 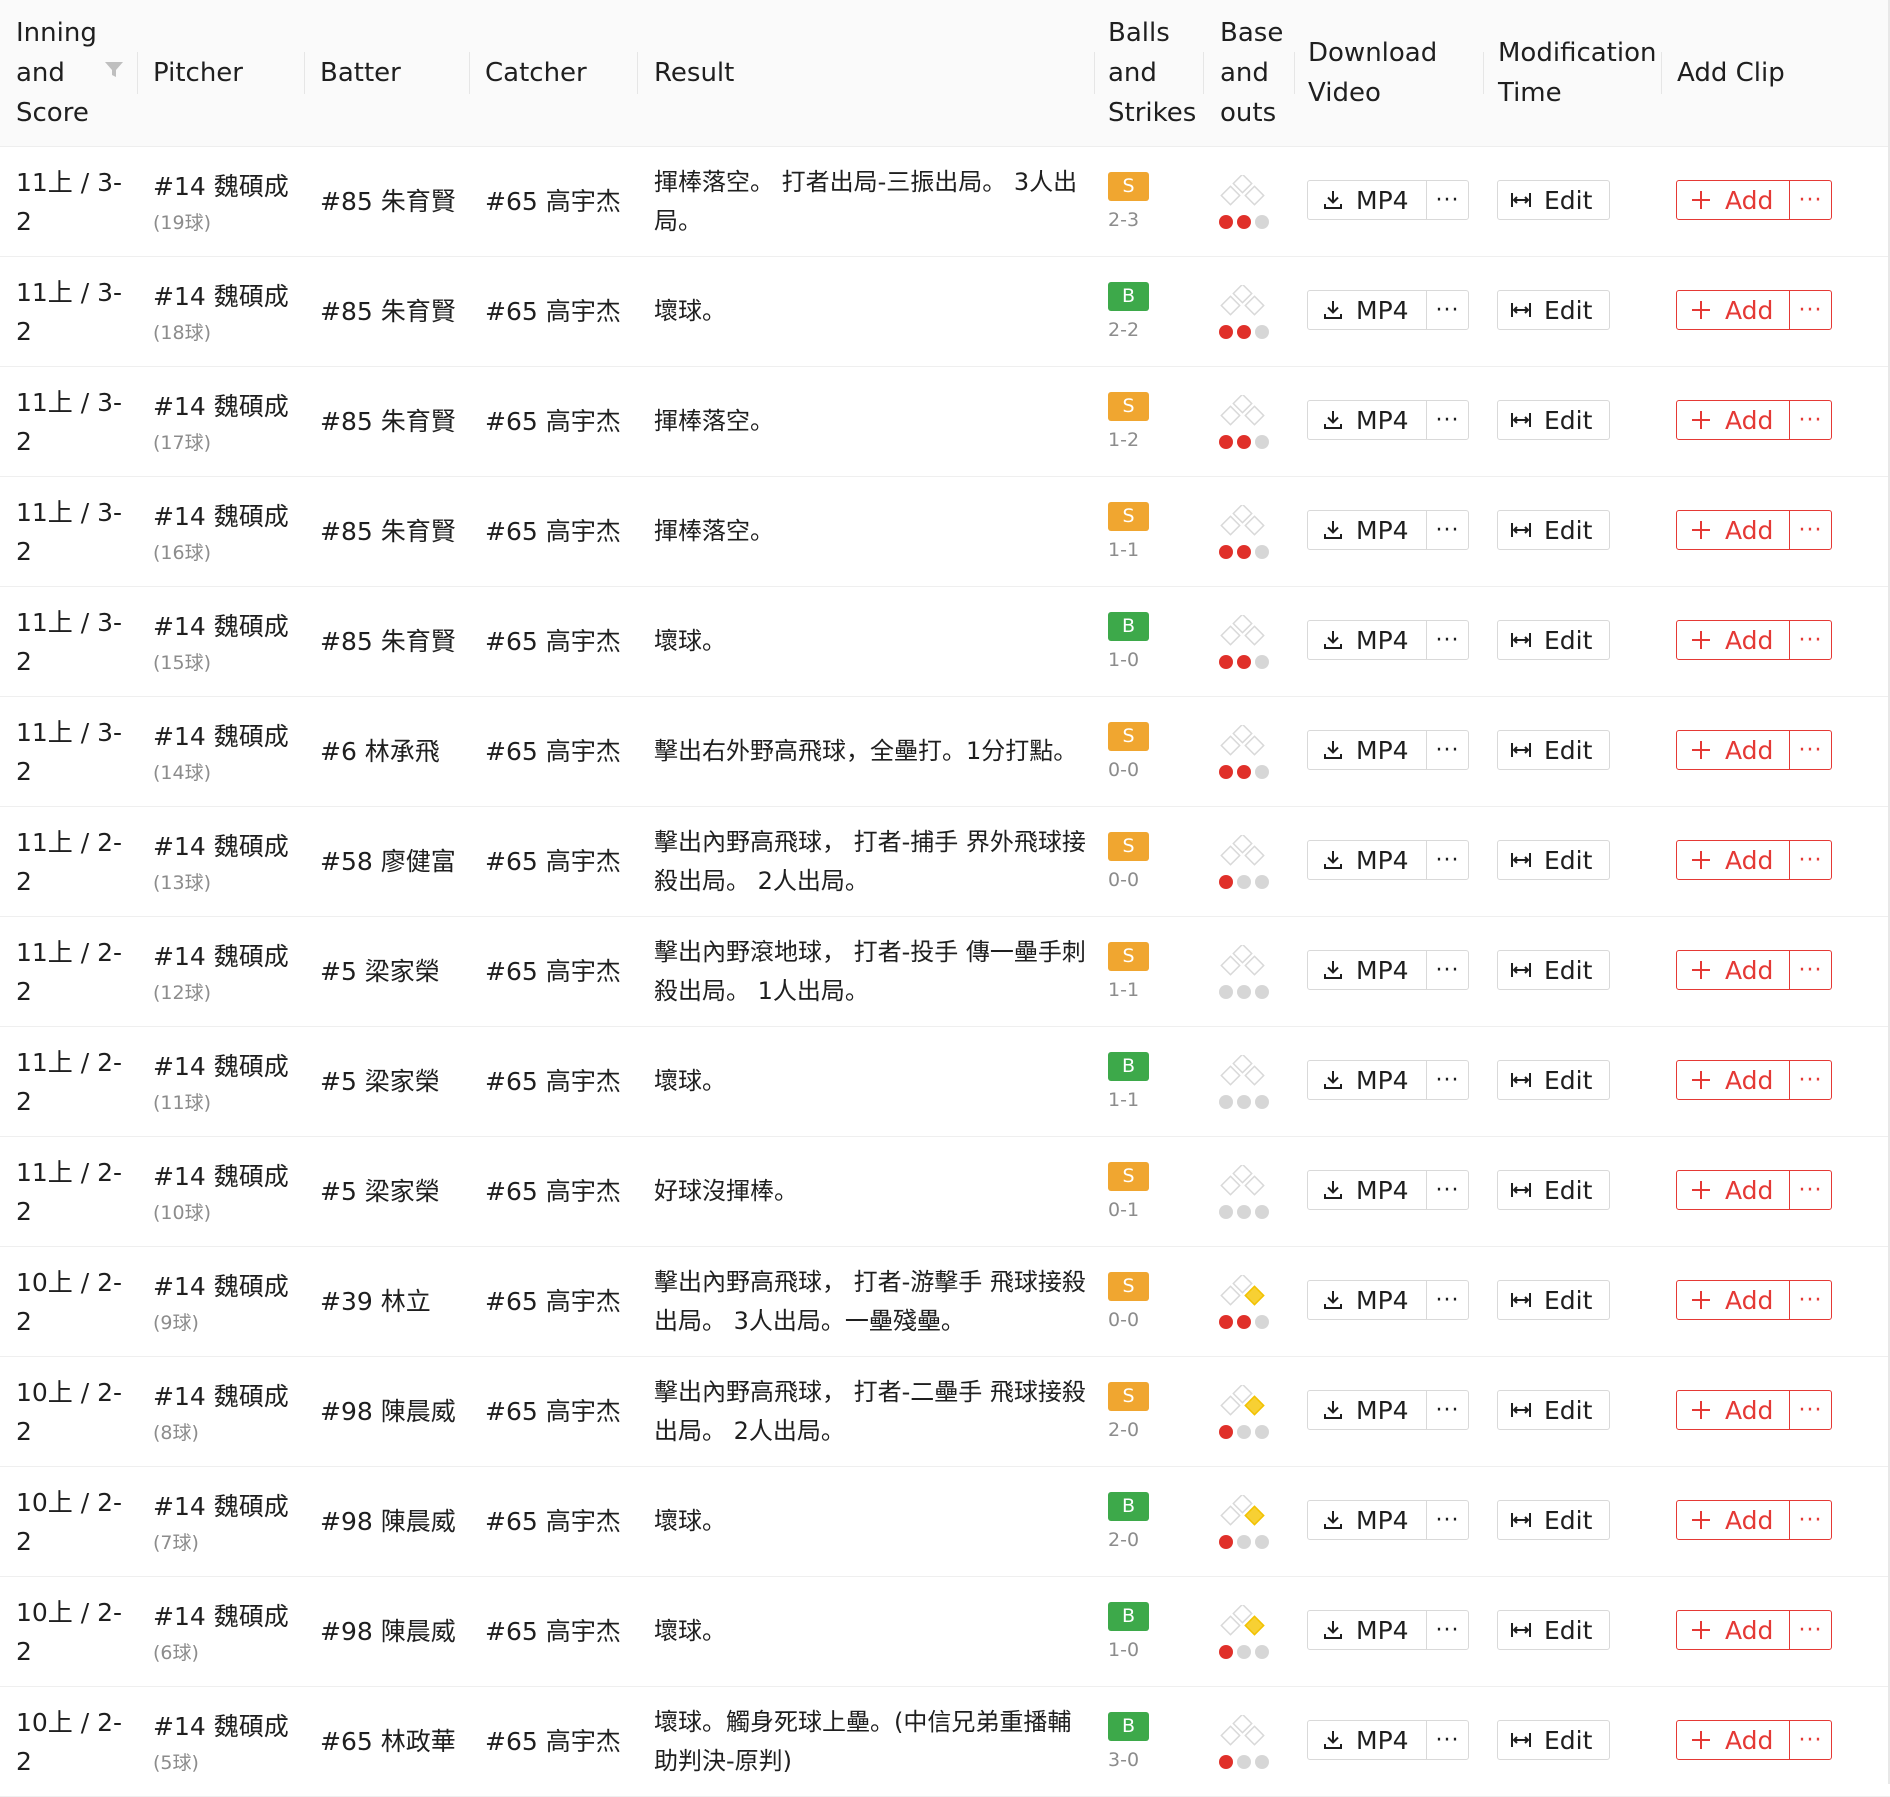 What do you see at coordinates (61, 73) in the screenshot?
I see `header-inning: Inning and Score` at bounding box center [61, 73].